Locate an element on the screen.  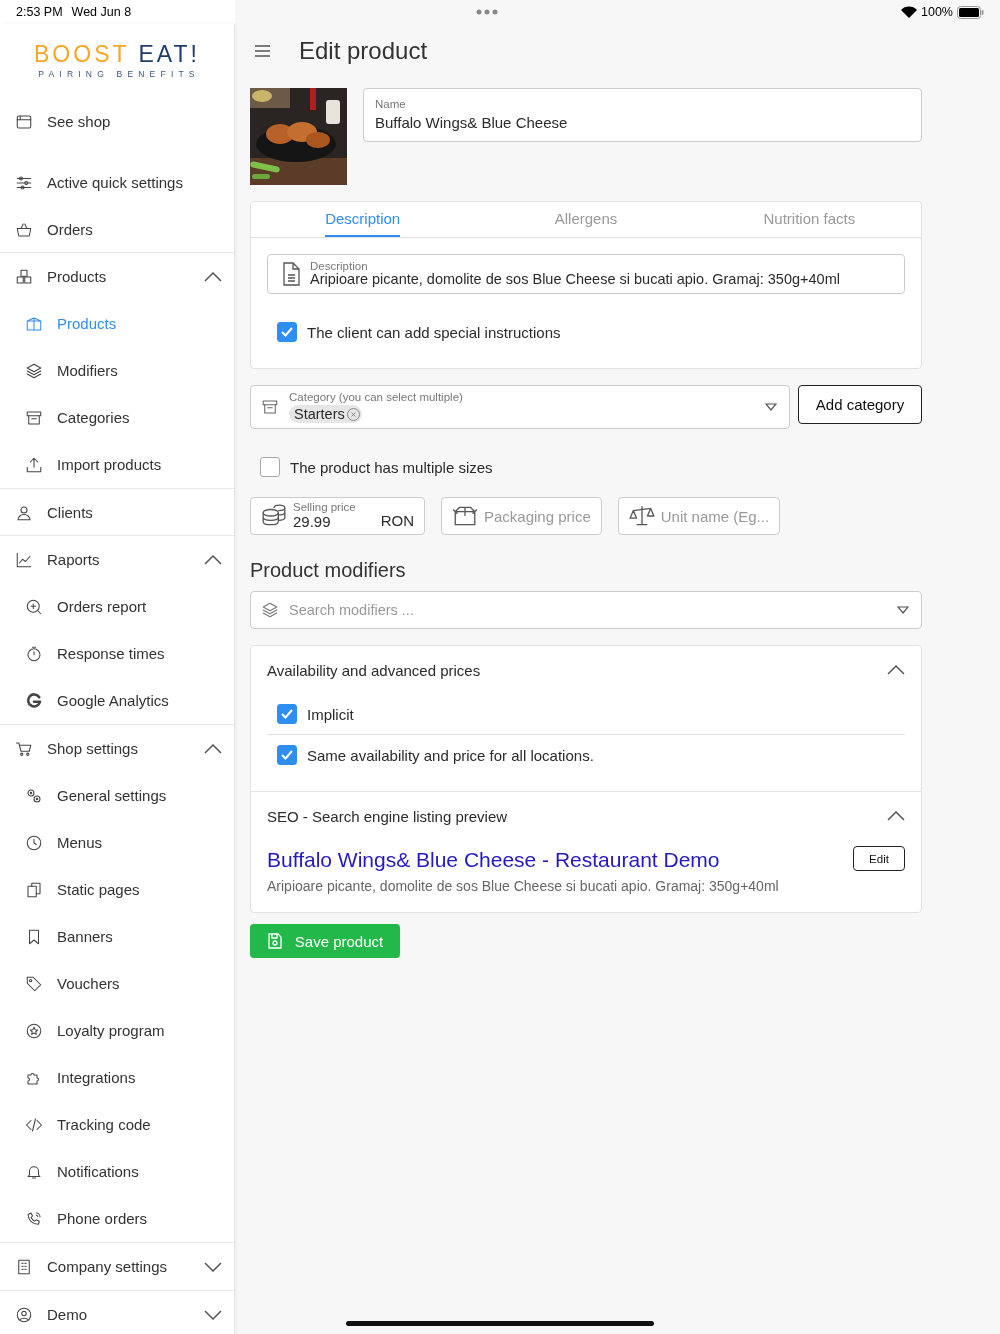
status-date: Wed Jun 8 is located at coordinates (101, 12).